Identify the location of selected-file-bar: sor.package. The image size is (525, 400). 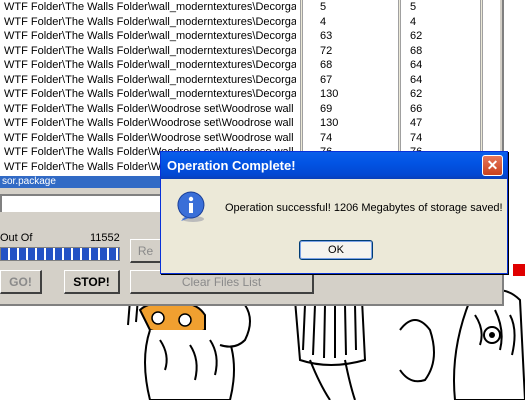
(80, 182).